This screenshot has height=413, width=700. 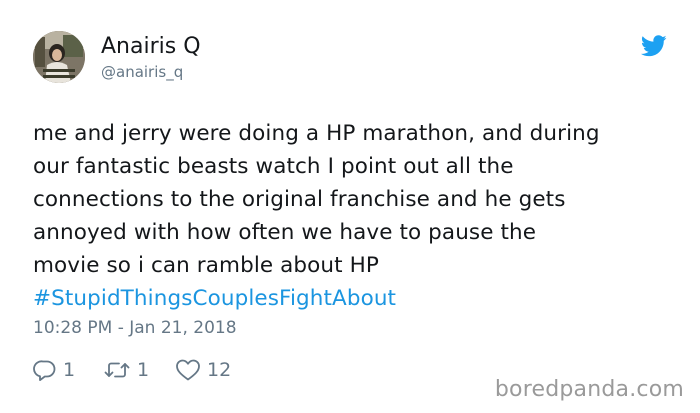 I want to click on twitter-bird-icon, so click(x=653, y=46).